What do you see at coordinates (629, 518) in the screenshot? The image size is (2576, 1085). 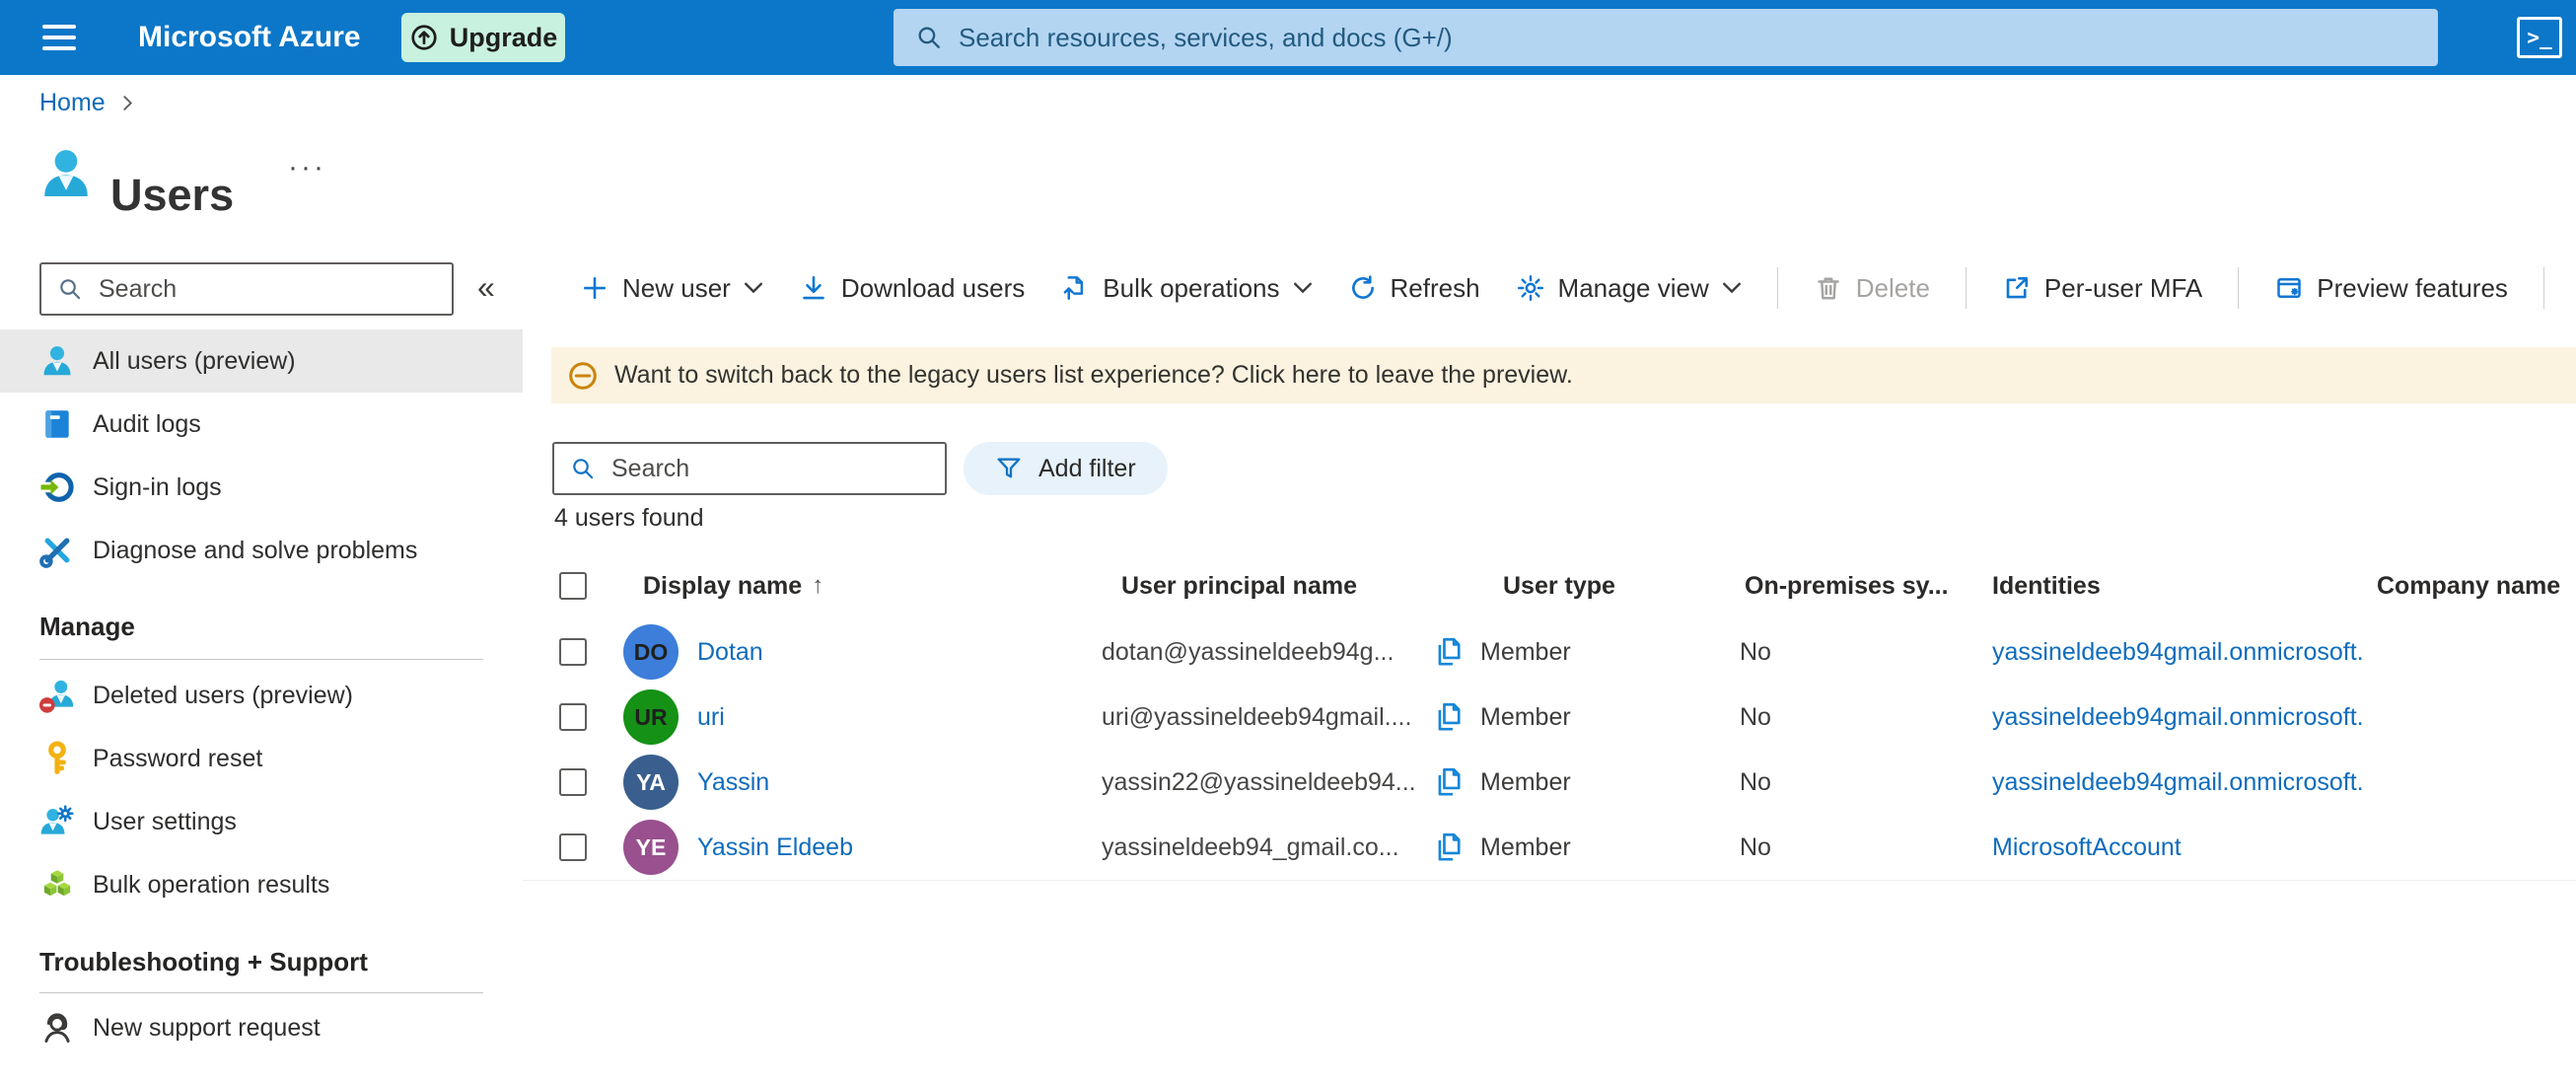 I see `results-count: 4 users found` at bounding box center [629, 518].